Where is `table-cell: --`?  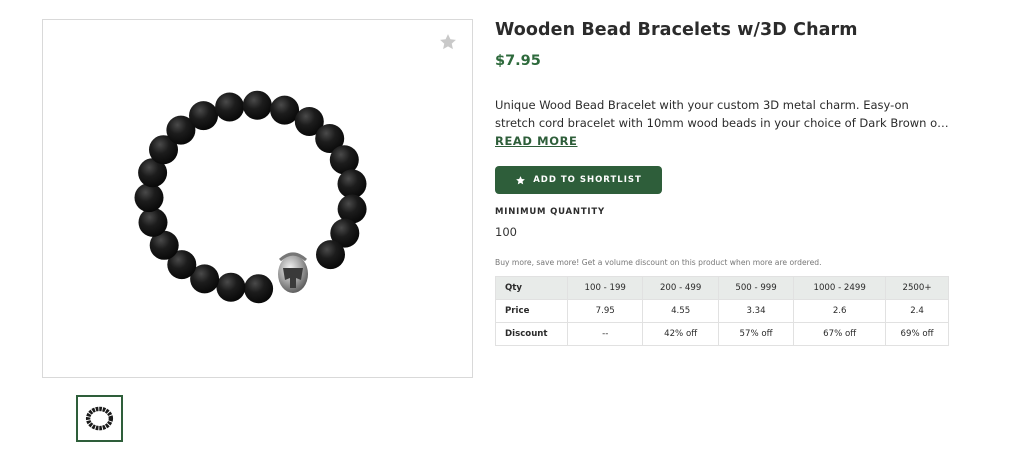 table-cell: -- is located at coordinates (605, 334).